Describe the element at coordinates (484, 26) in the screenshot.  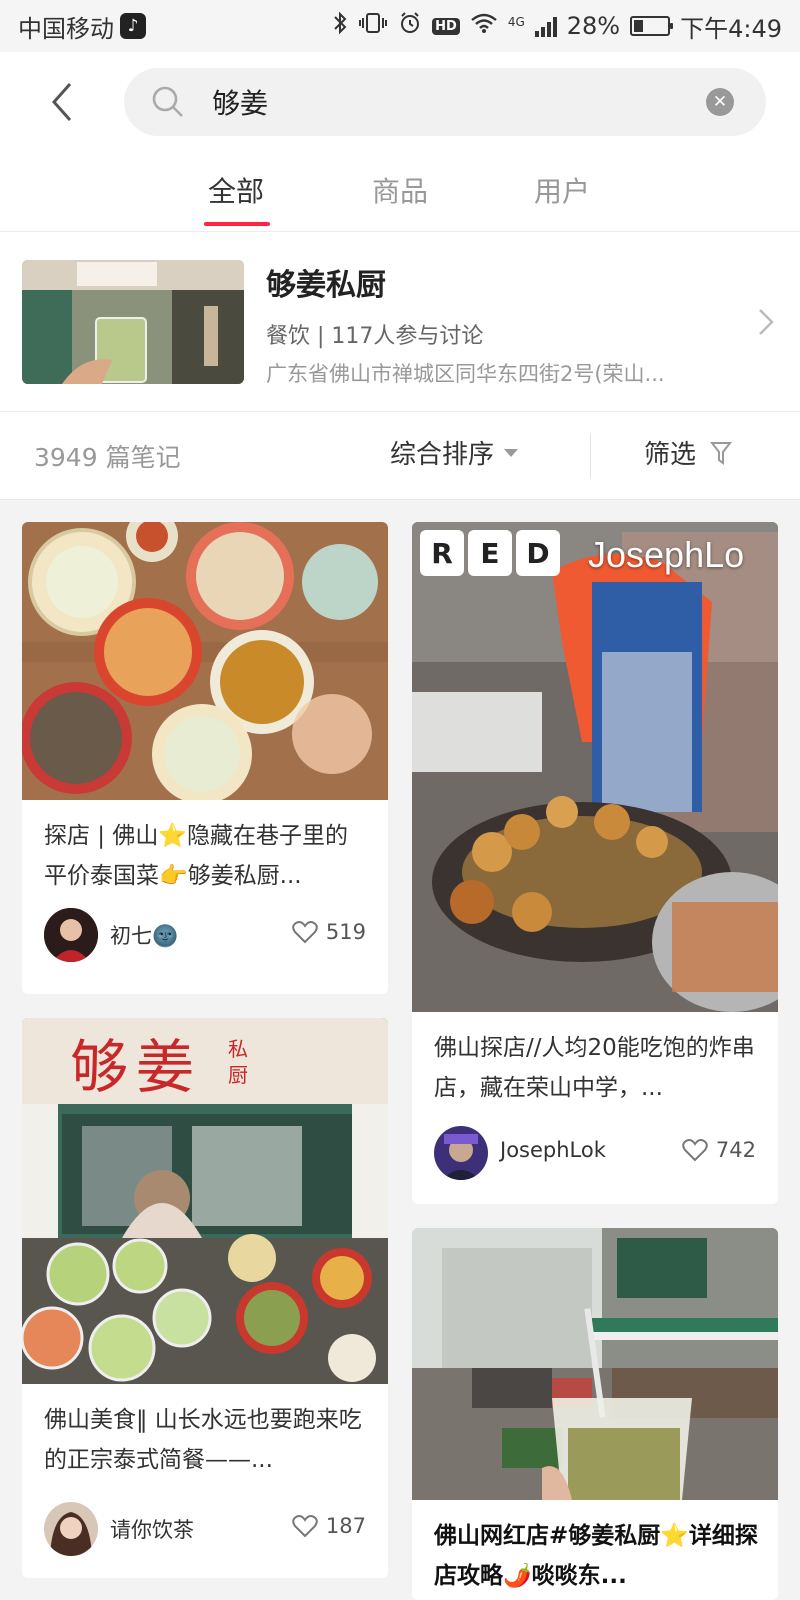
I see `wifi-icon` at that location.